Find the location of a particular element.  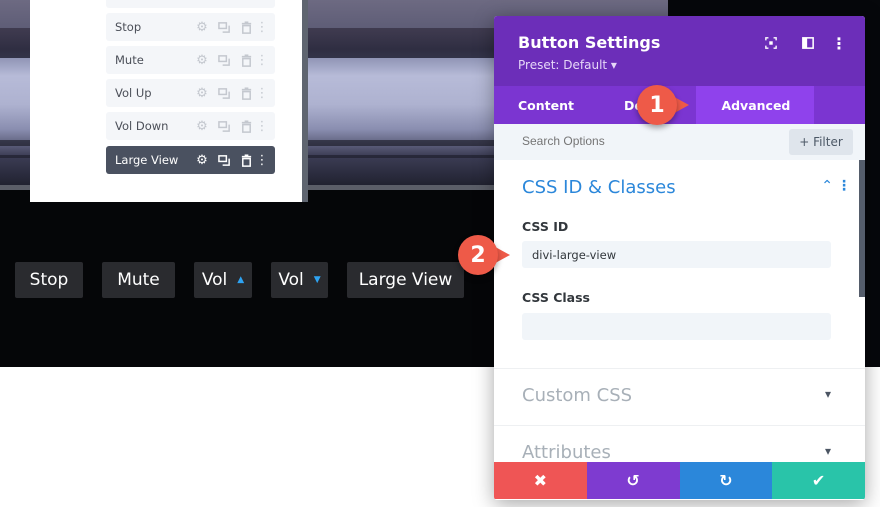

button-label: Large View is located at coordinates (405, 280).